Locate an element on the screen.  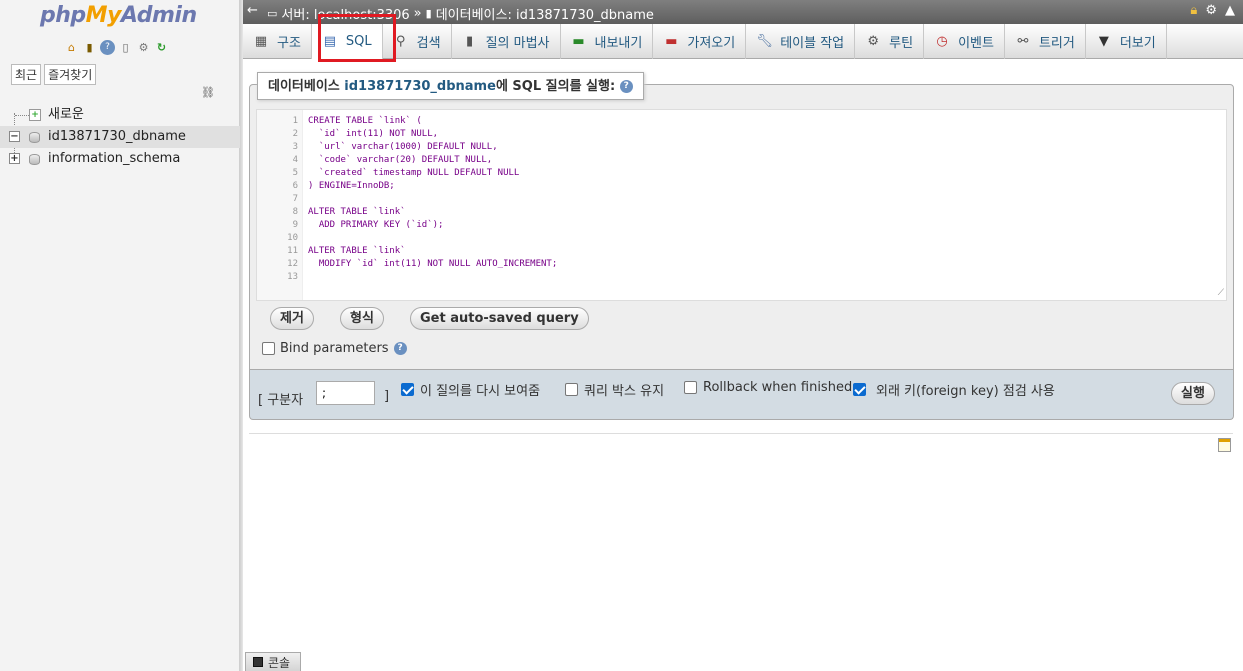
tab-structure: ▦ 구조 is located at coordinates (277, 41).